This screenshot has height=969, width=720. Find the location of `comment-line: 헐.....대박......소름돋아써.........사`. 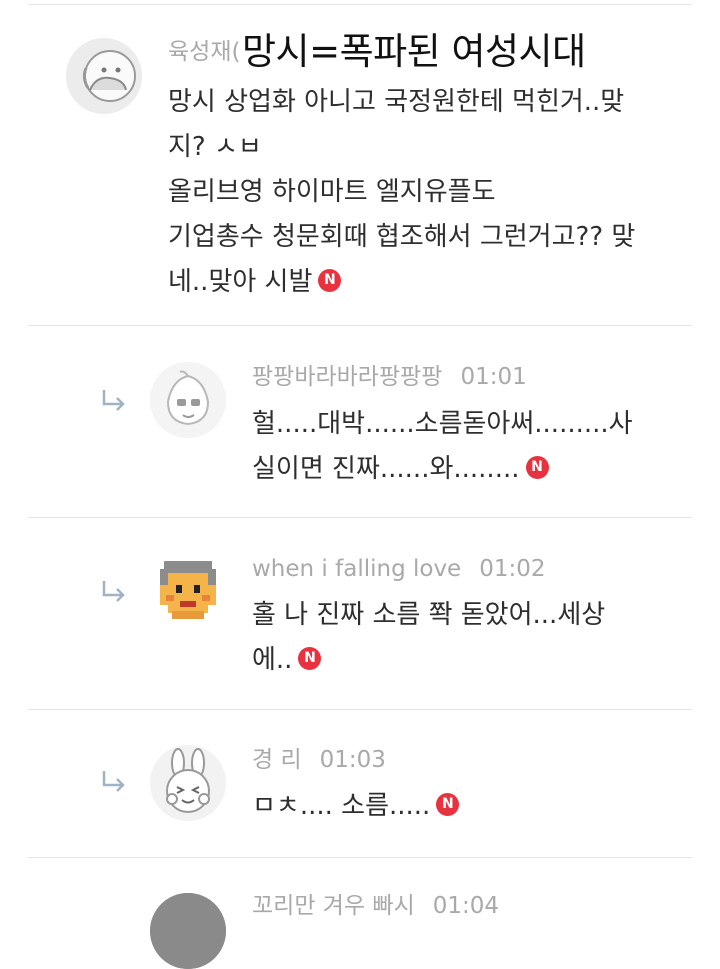

comment-line: 헐.....대박......소름돋아써.........사 is located at coordinates (442, 424).